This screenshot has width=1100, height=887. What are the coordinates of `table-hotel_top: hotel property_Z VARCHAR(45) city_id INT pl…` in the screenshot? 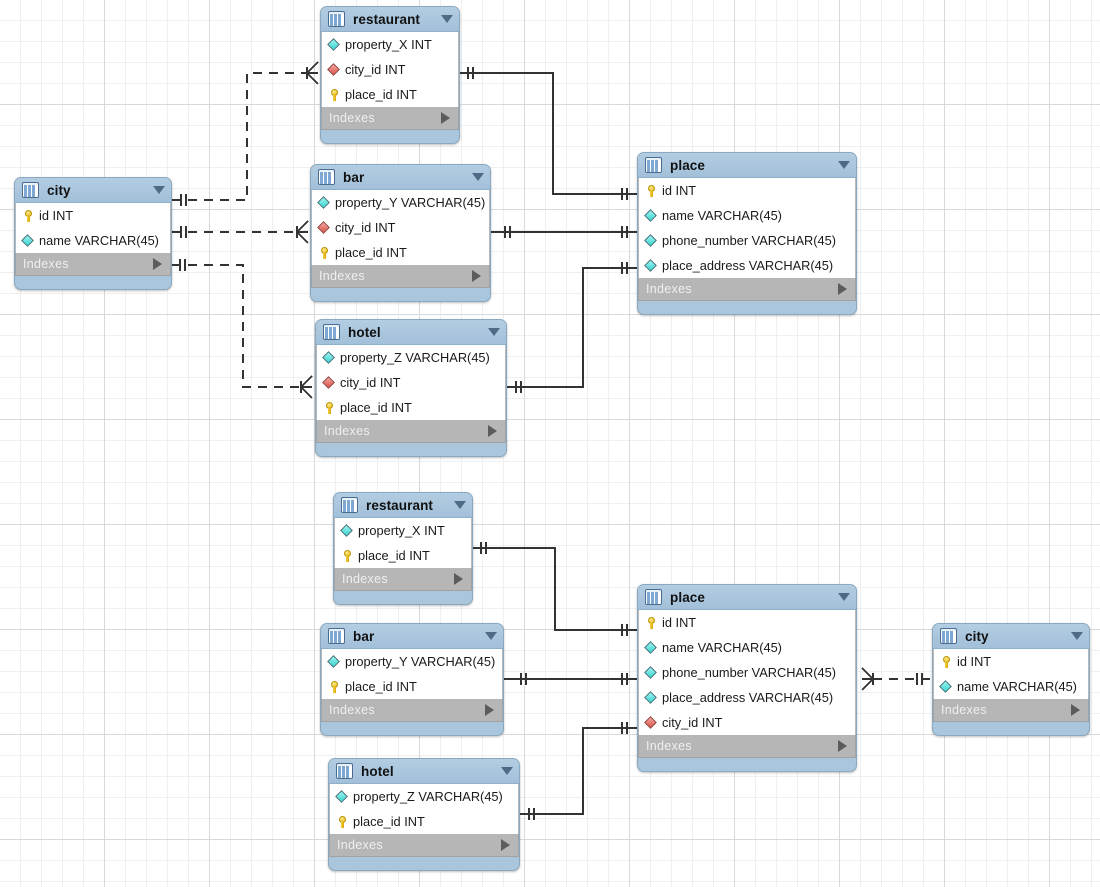 It's located at (411, 388).